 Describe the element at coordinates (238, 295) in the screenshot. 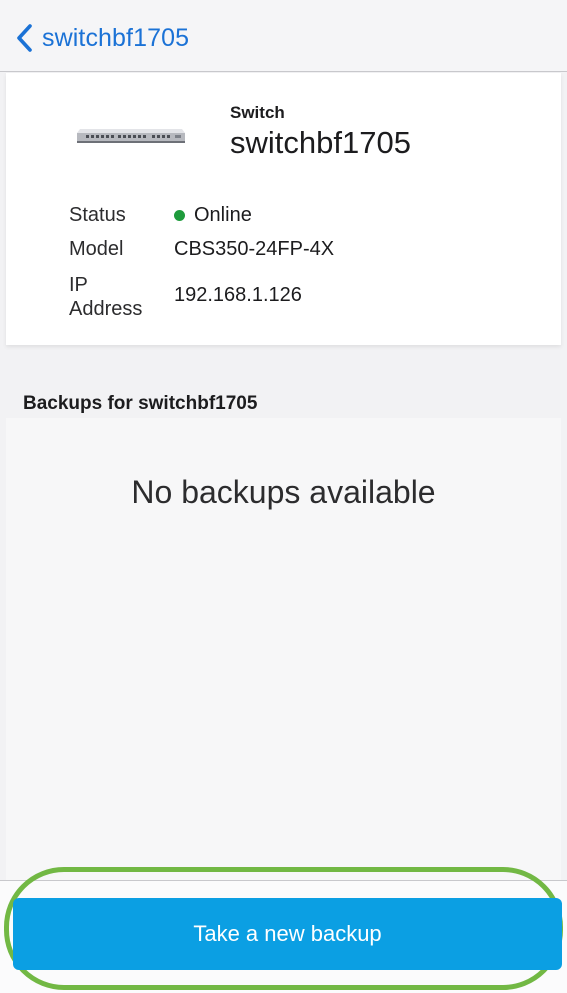

I see `ip-address-value: 192.168.1.126` at that location.